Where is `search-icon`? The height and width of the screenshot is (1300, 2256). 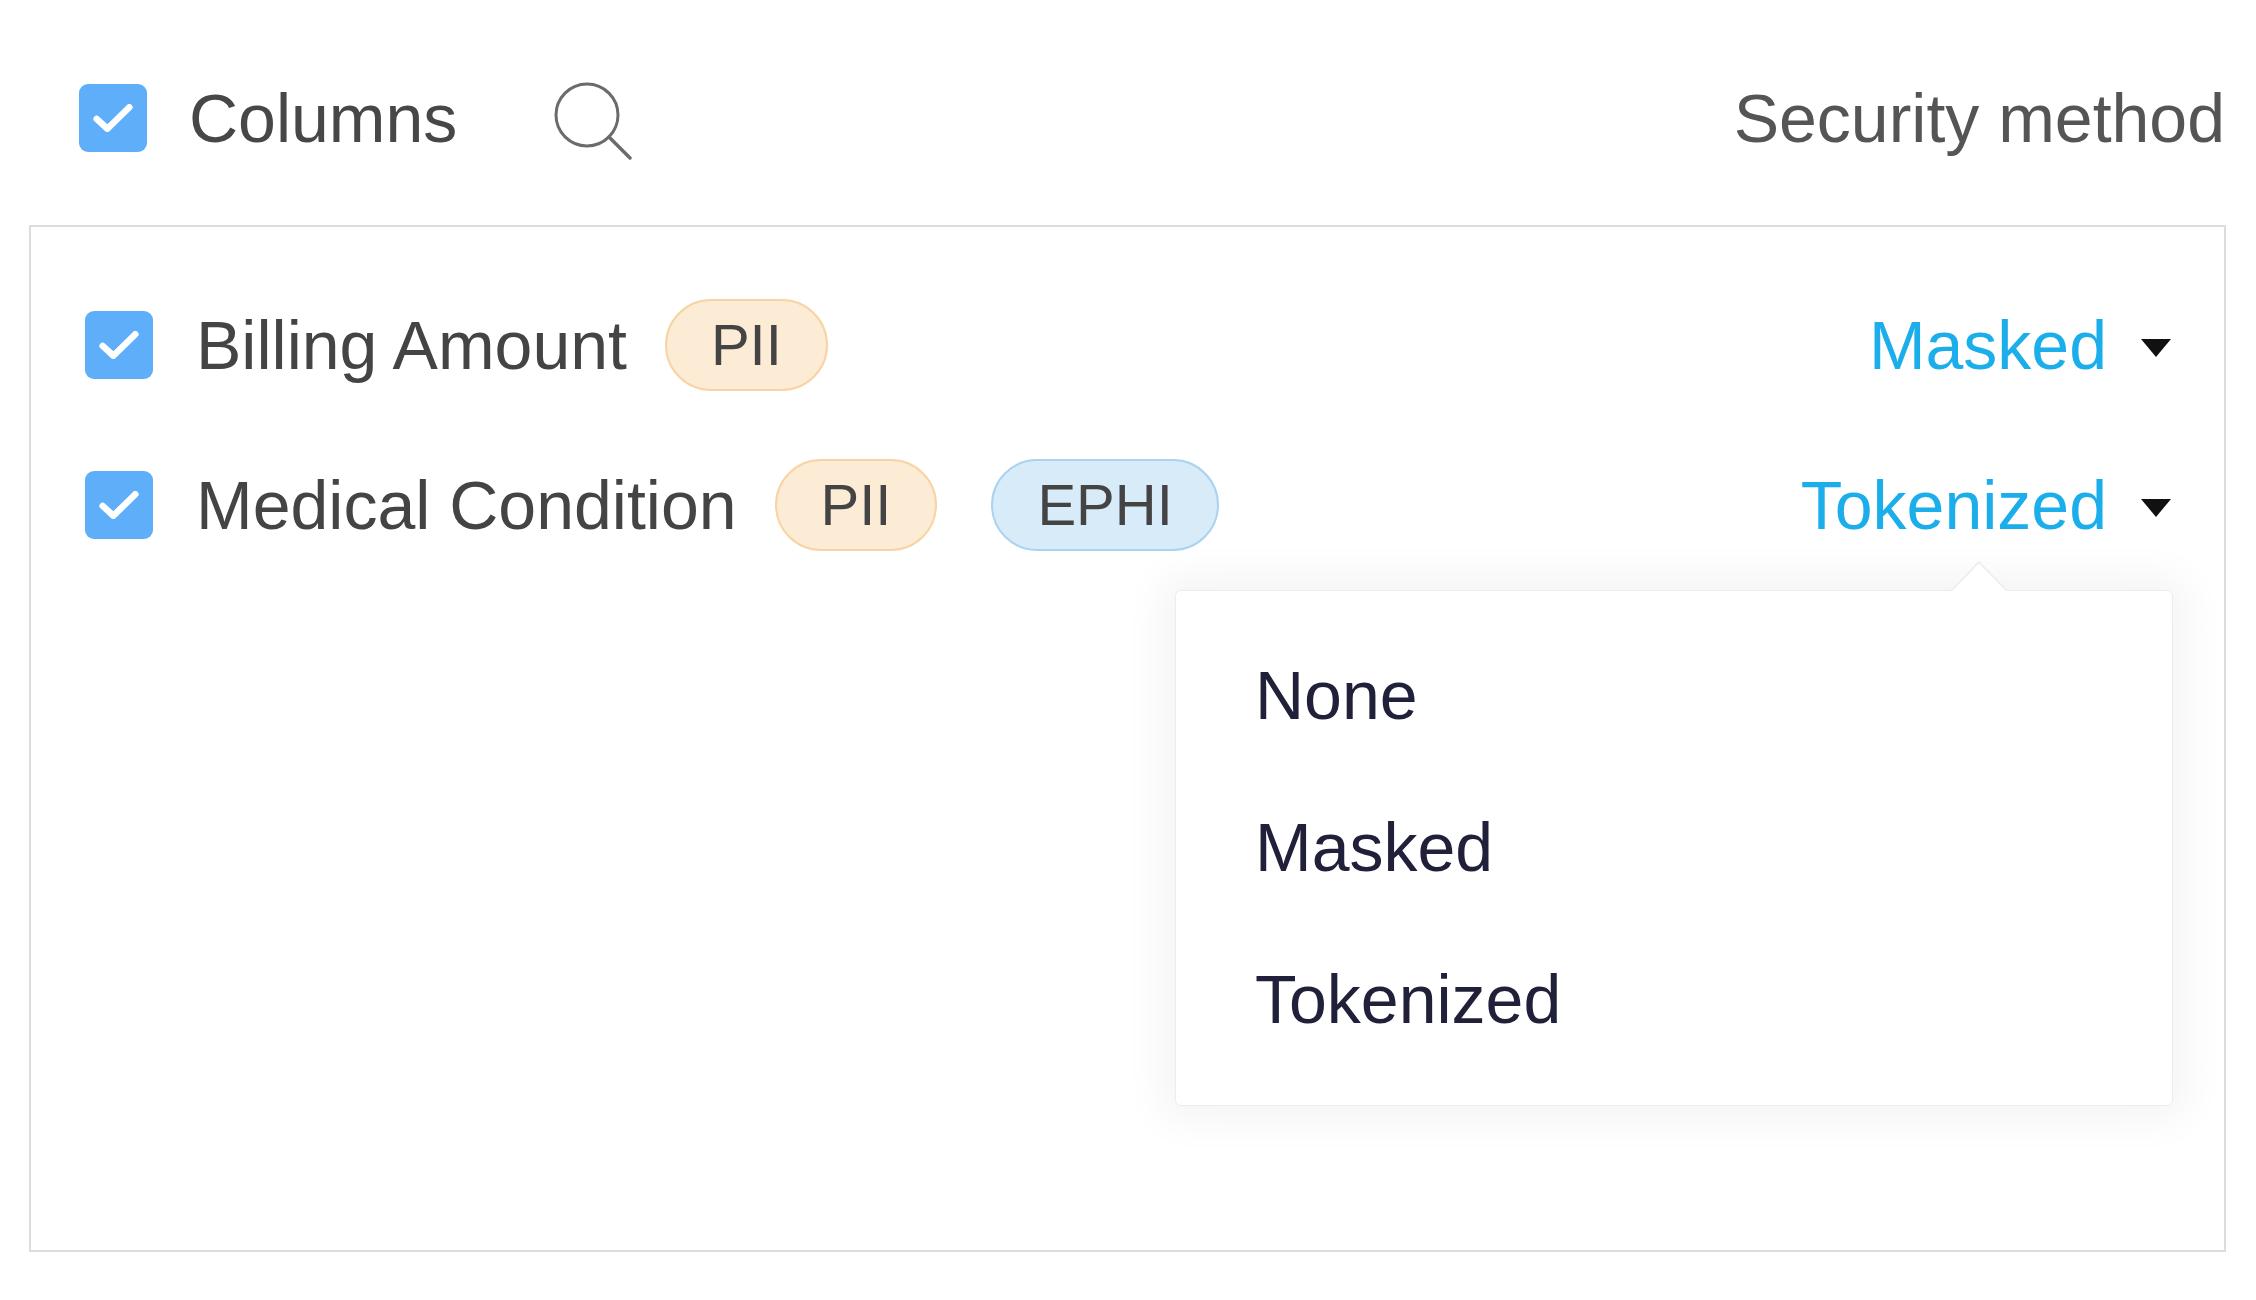 search-icon is located at coordinates (592, 121).